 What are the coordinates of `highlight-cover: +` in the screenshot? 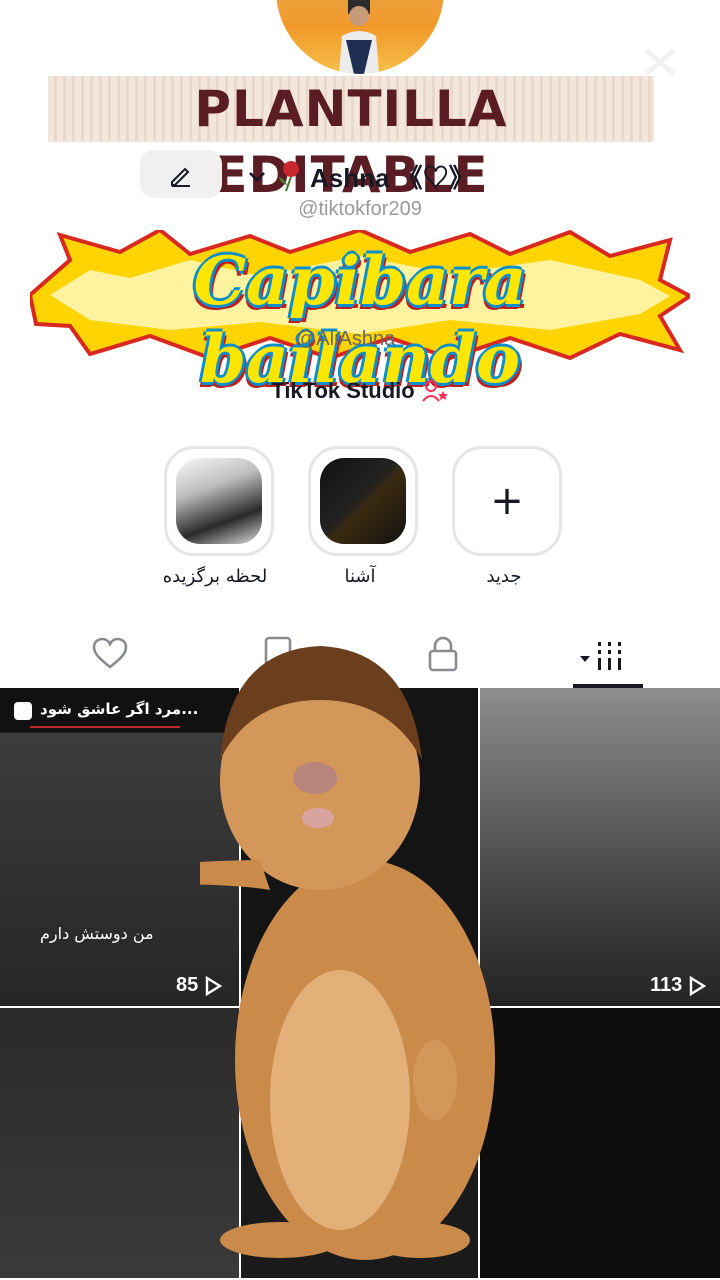 It's located at (507, 501).